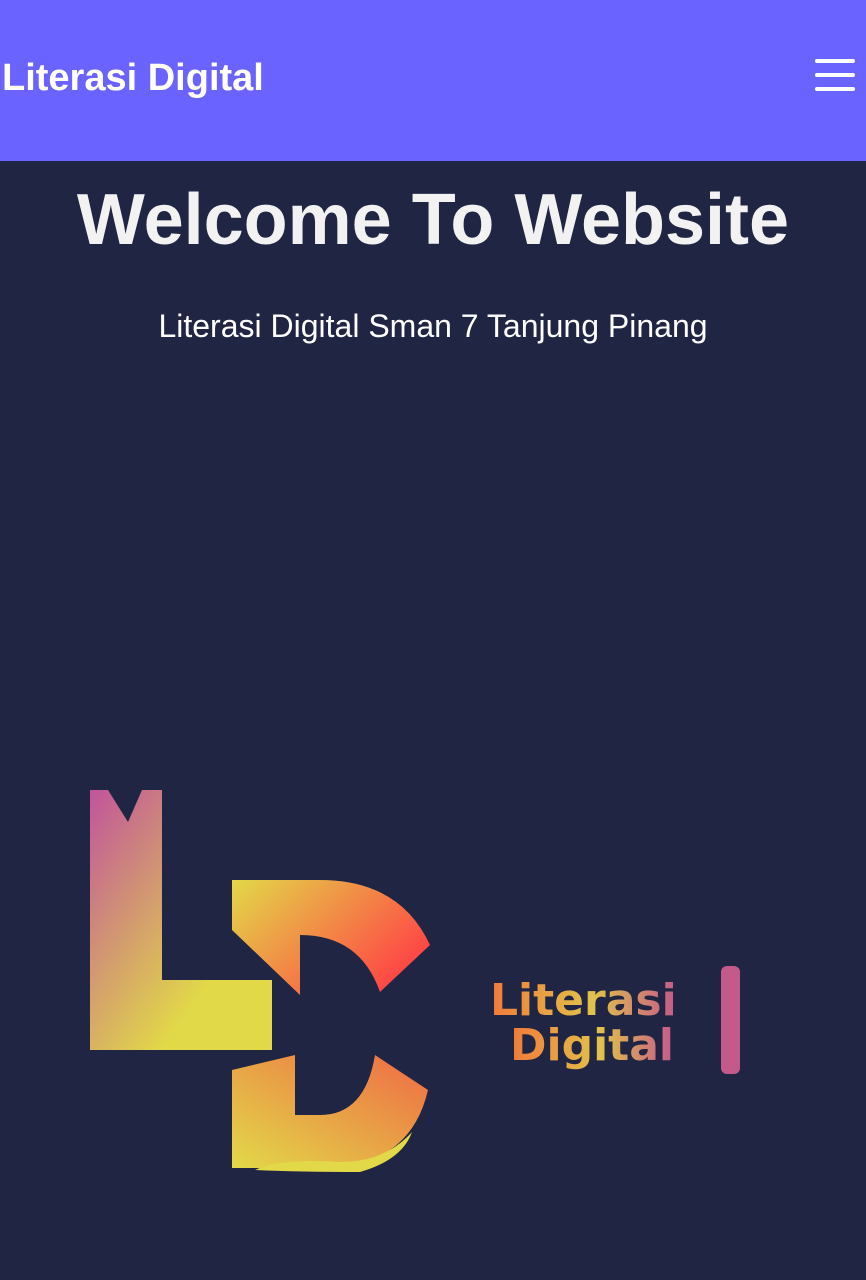 This screenshot has width=866, height=1280. What do you see at coordinates (583, 1000) in the screenshot?
I see `logo-wordmark-line1: Literasi` at bounding box center [583, 1000].